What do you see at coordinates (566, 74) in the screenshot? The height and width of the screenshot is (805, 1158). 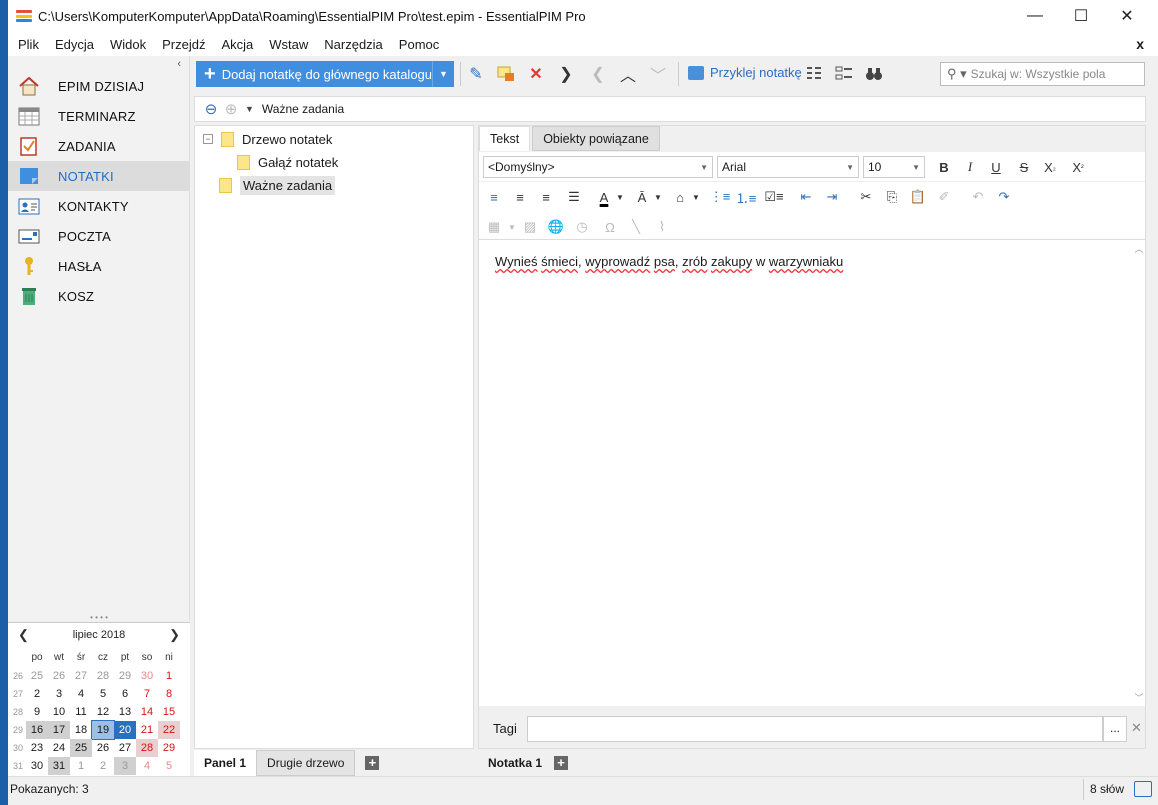 I see `next-note-icon: ❯` at bounding box center [566, 74].